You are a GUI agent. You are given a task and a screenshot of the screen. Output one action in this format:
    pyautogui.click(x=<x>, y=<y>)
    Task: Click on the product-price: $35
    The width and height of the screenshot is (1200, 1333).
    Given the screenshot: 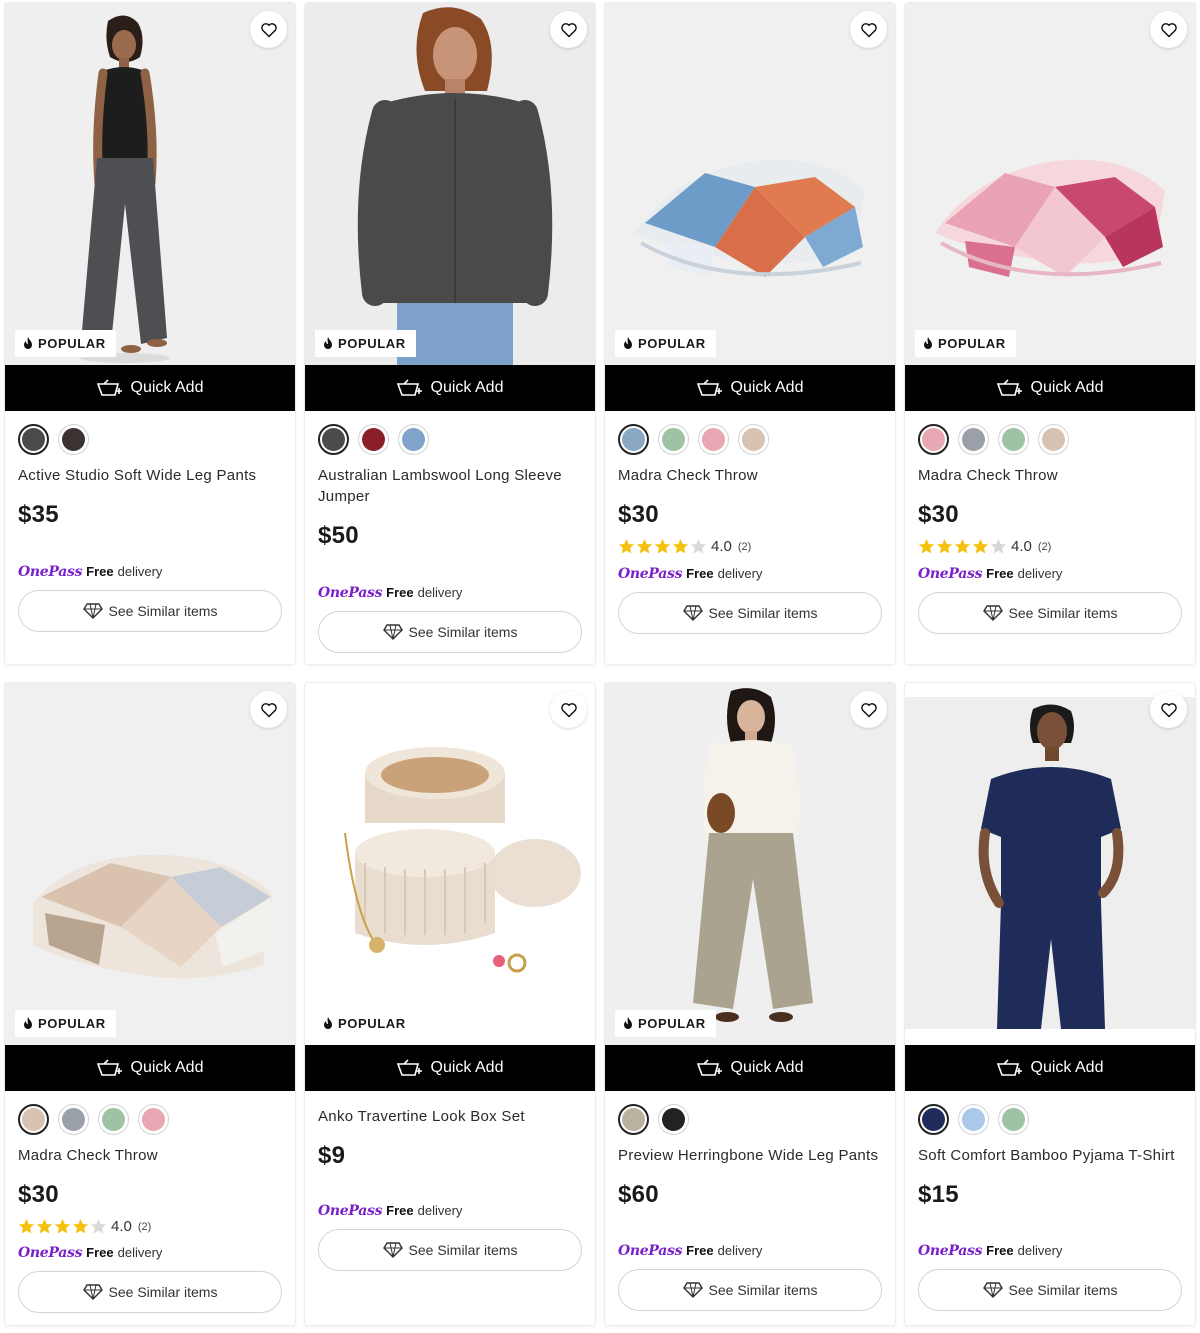 What is the action you would take?
    pyautogui.click(x=38, y=514)
    